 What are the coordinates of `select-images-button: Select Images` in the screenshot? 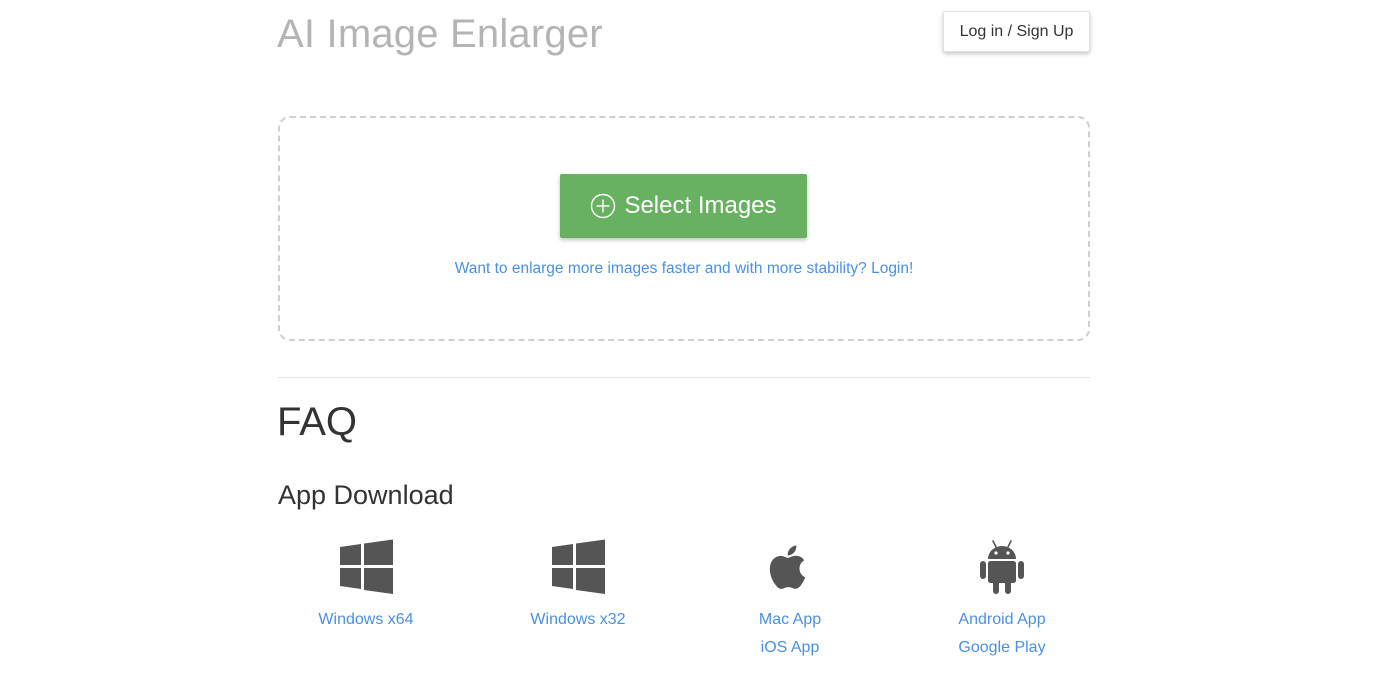 It's located at (683, 206).